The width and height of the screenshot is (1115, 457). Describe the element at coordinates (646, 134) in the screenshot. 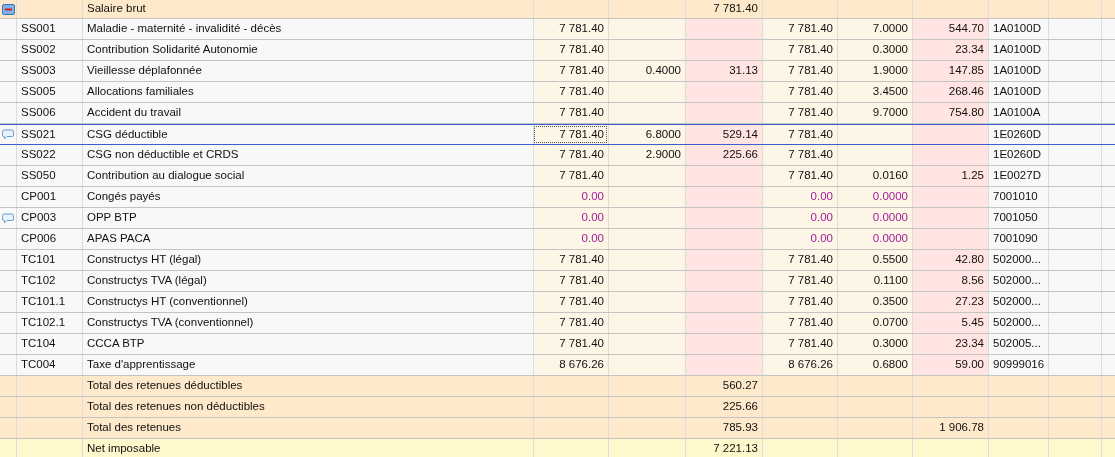

I see `table-cell: 6.8000` at that location.